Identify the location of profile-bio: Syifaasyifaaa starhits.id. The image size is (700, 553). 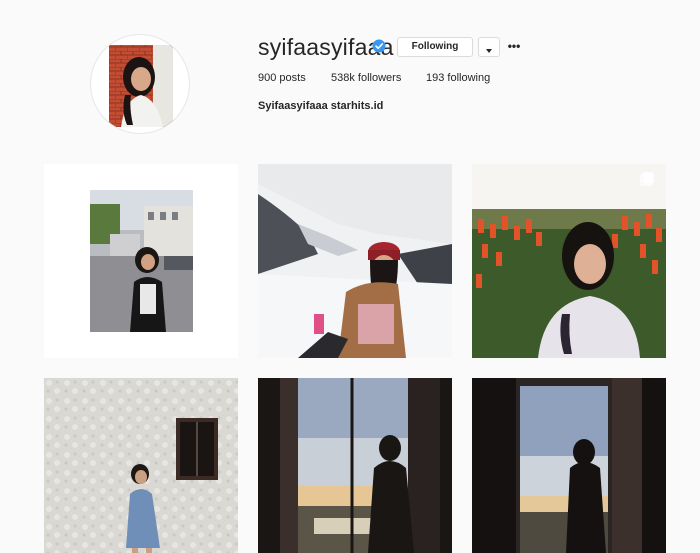
(320, 106).